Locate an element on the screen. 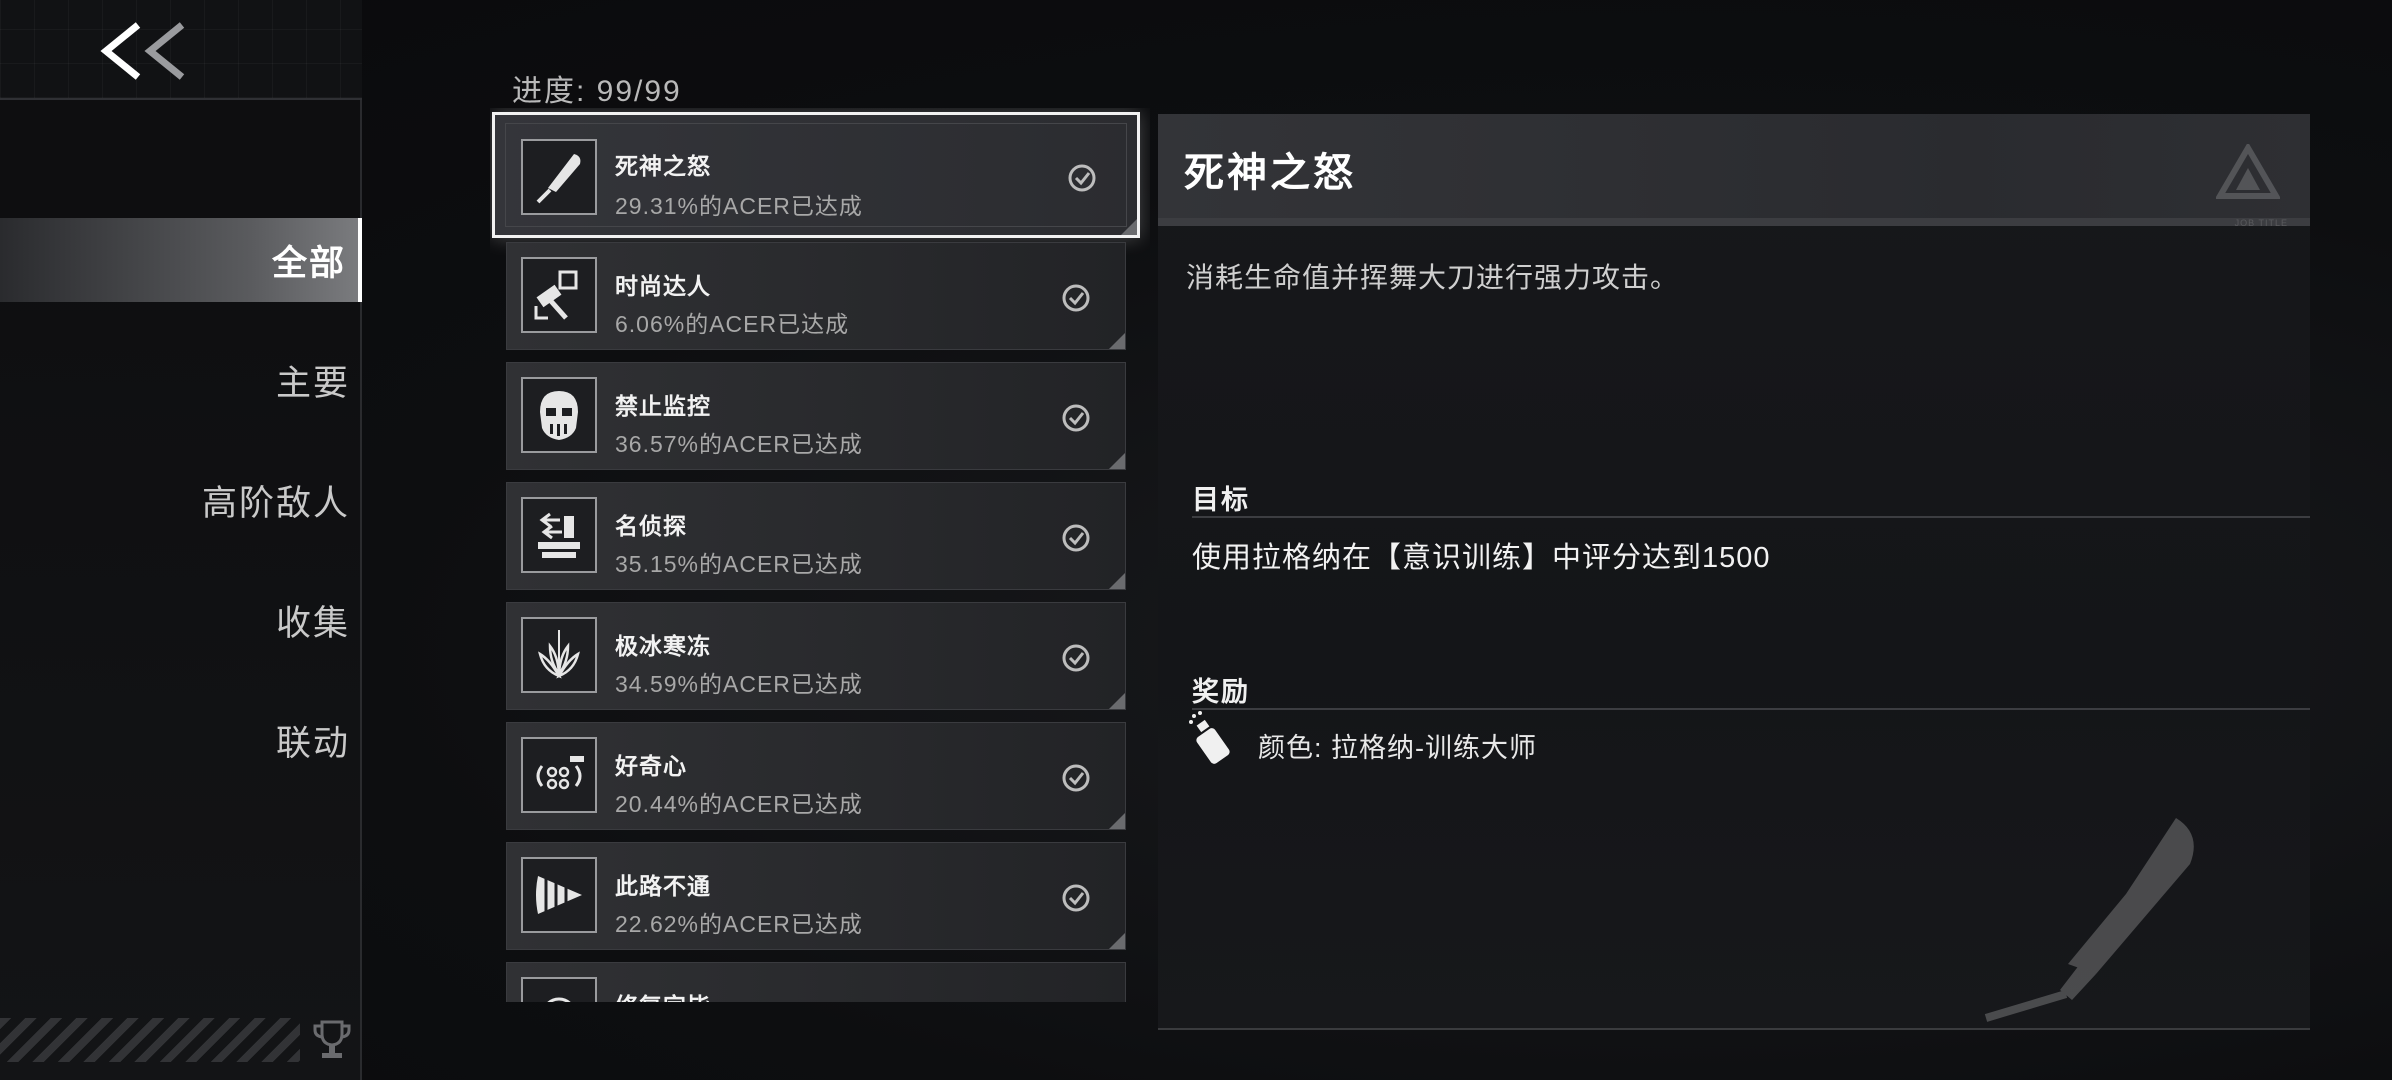 This screenshot has height=1080, width=2392. achievement-stat: 6.06%的ACER已达成 is located at coordinates (732, 324).